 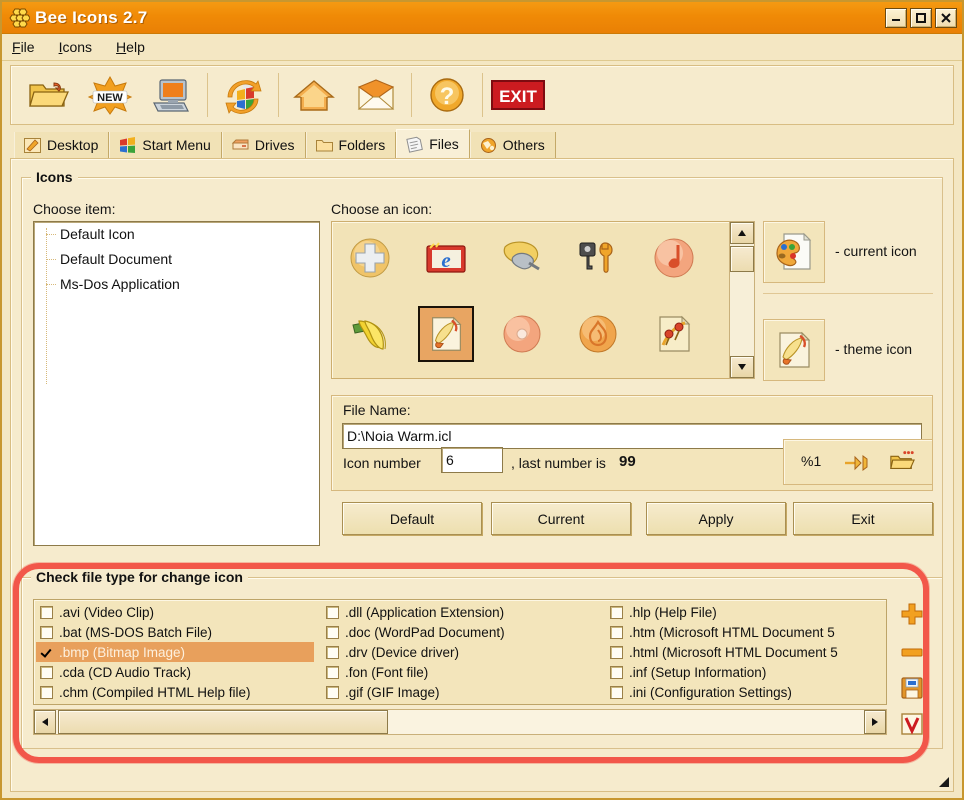 I want to click on tree-item-default-document: Default Document, so click(x=176, y=259).